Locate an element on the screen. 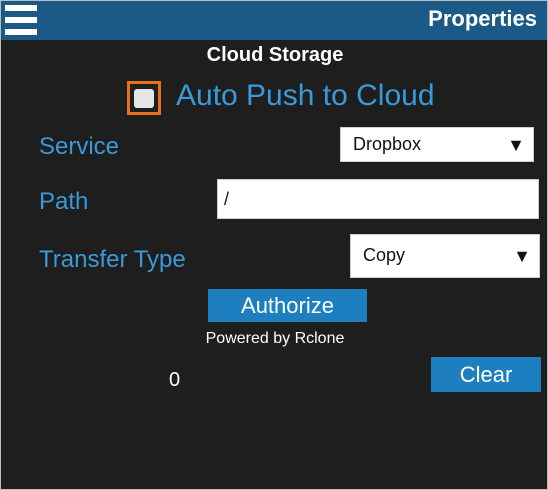 Image resolution: width=548 pixels, height=490 pixels. path-input is located at coordinates (378, 199).